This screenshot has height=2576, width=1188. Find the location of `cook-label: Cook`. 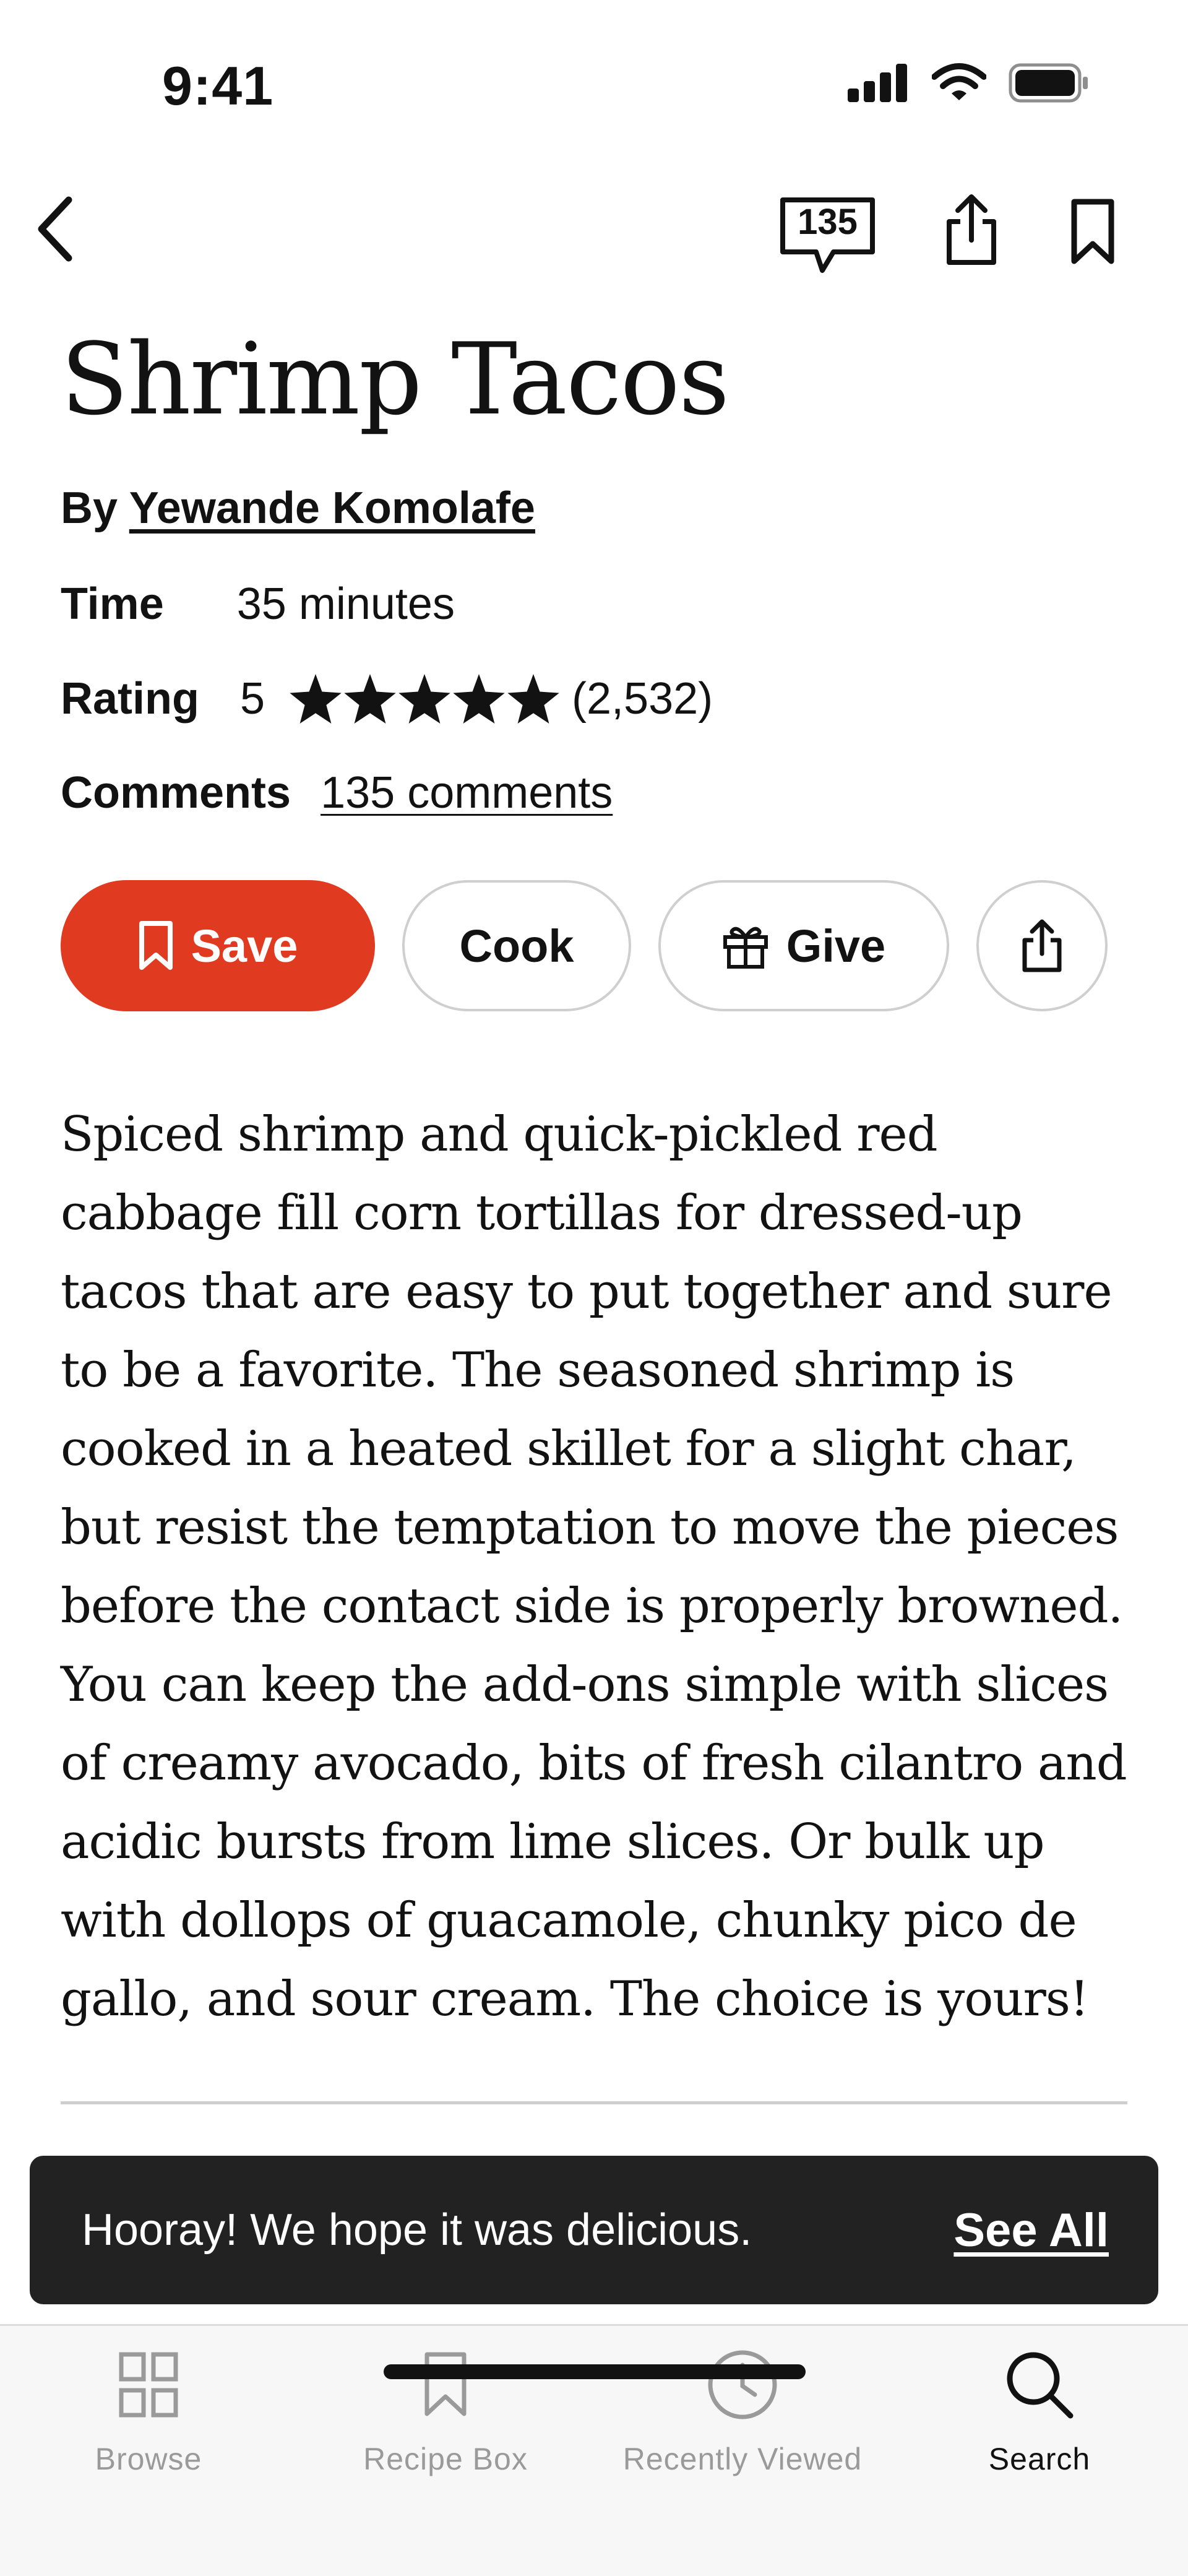

cook-label: Cook is located at coordinates (516, 946).